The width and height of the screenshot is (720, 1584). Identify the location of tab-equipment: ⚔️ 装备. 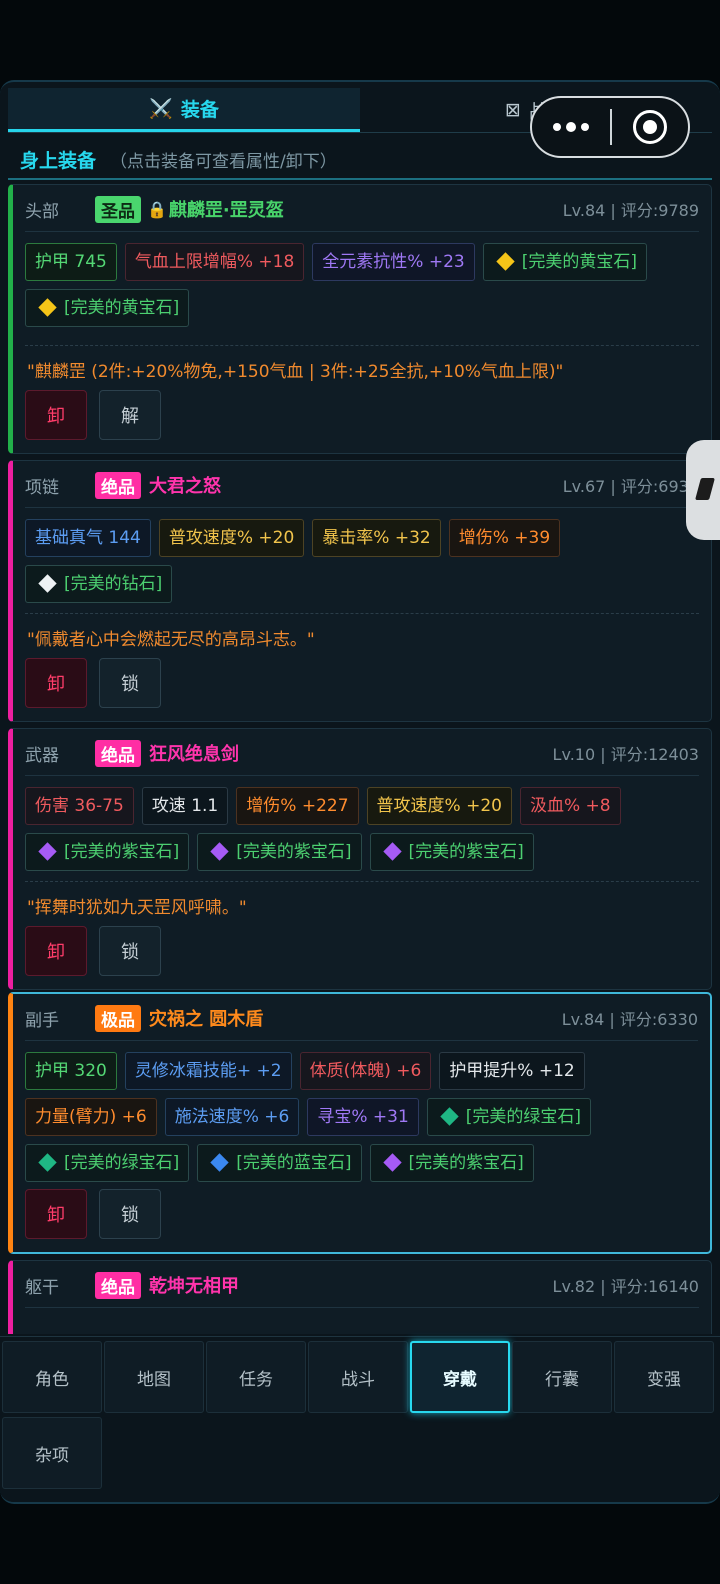
(184, 110).